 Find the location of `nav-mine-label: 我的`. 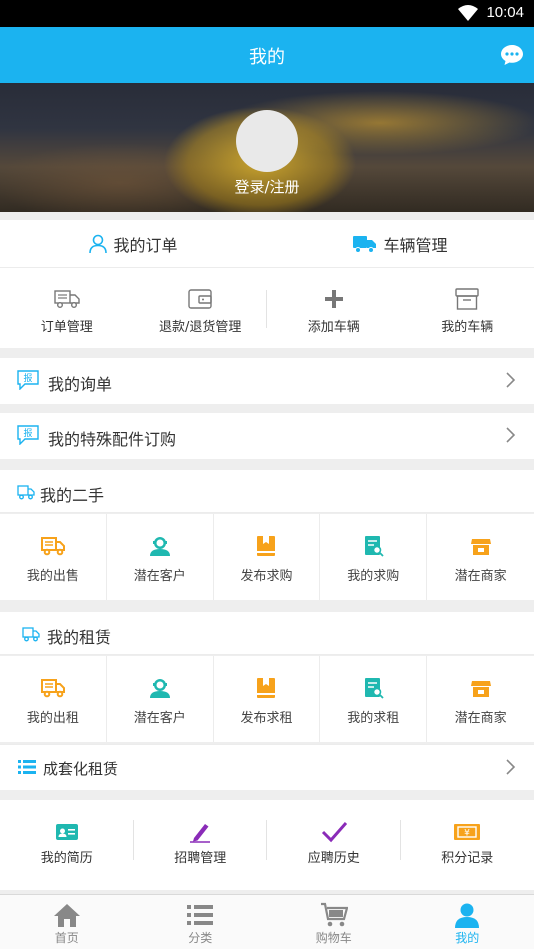

nav-mine-label: 我的 is located at coordinates (467, 938).